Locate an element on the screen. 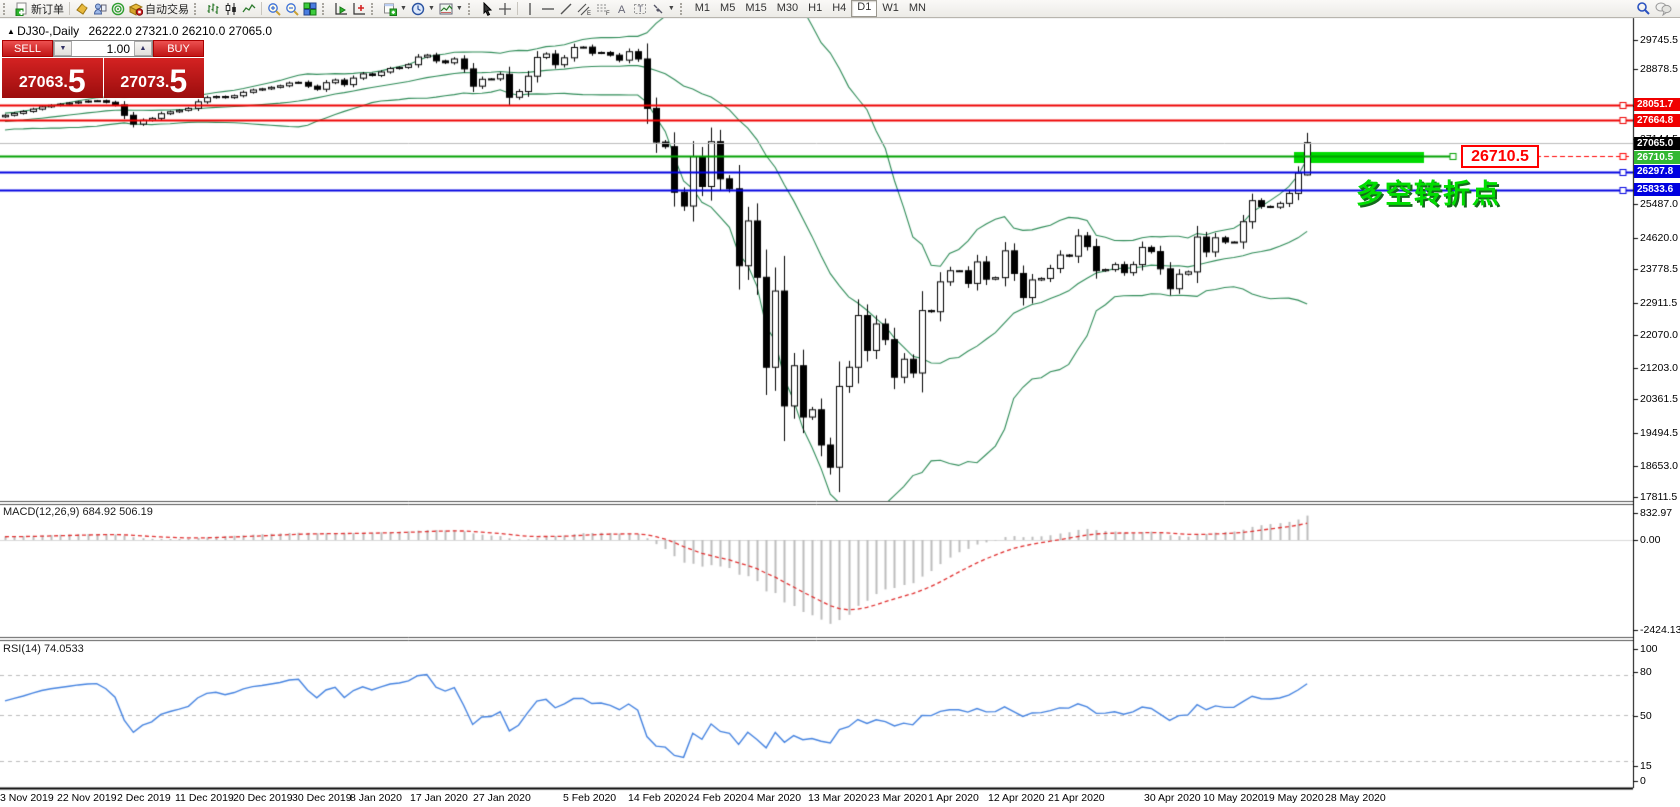 The width and height of the screenshot is (1680, 807). price-axis-tick: 22911.5 is located at coordinates (1659, 303).